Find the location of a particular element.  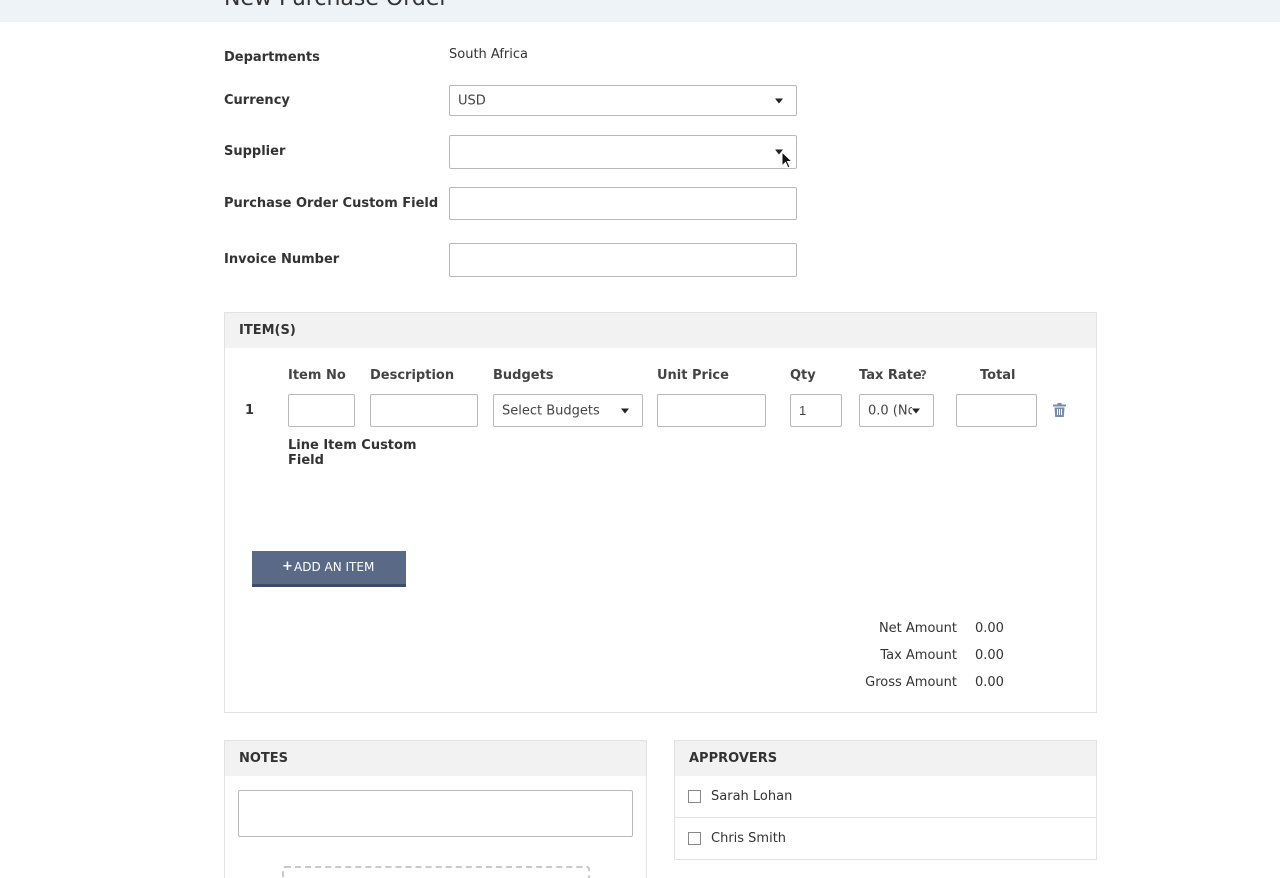

tax-amount-value: 0.00 is located at coordinates (989, 655).